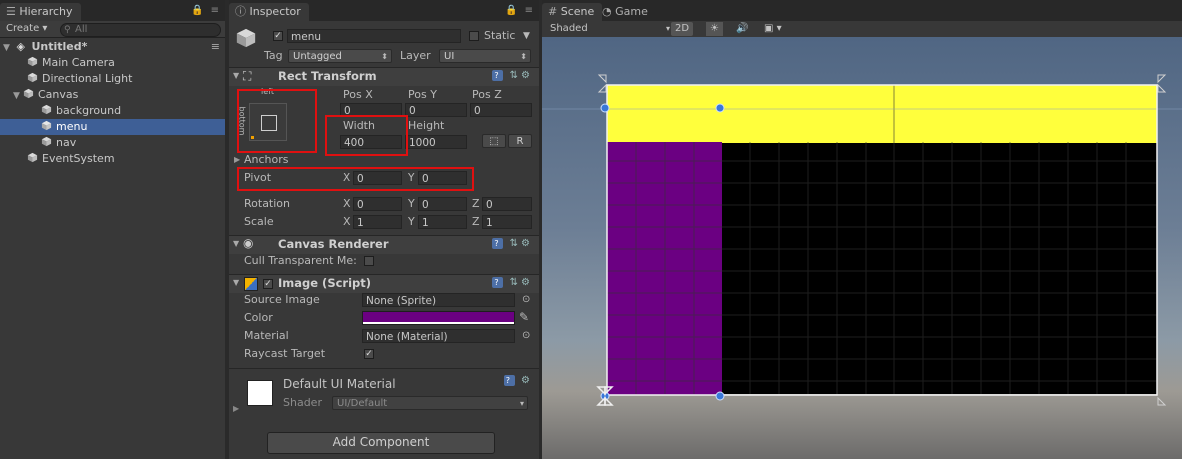  I want to click on item-label: menu, so click(72, 126).